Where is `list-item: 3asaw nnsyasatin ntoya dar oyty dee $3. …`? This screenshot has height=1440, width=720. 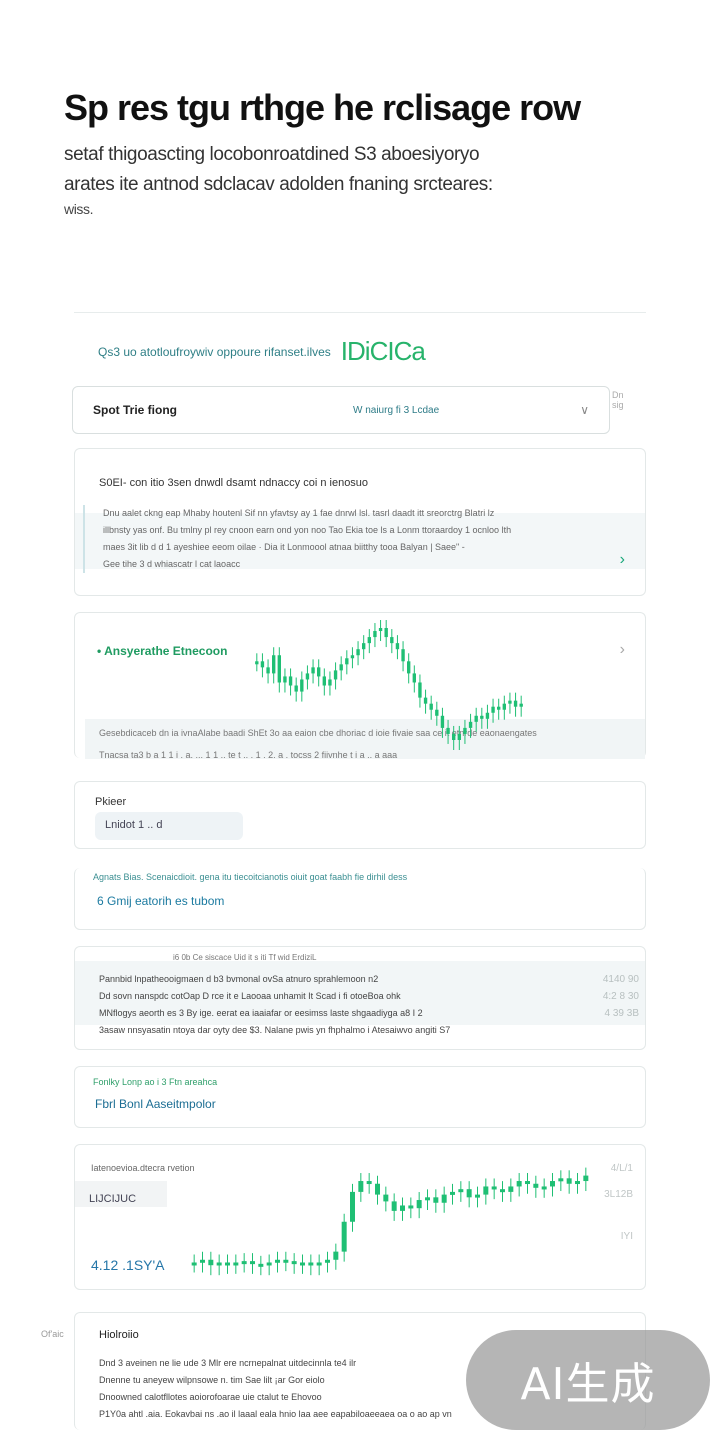 list-item: 3asaw nnsyasatin ntoya dar oyty dee $3. … is located at coordinates (369, 1030).